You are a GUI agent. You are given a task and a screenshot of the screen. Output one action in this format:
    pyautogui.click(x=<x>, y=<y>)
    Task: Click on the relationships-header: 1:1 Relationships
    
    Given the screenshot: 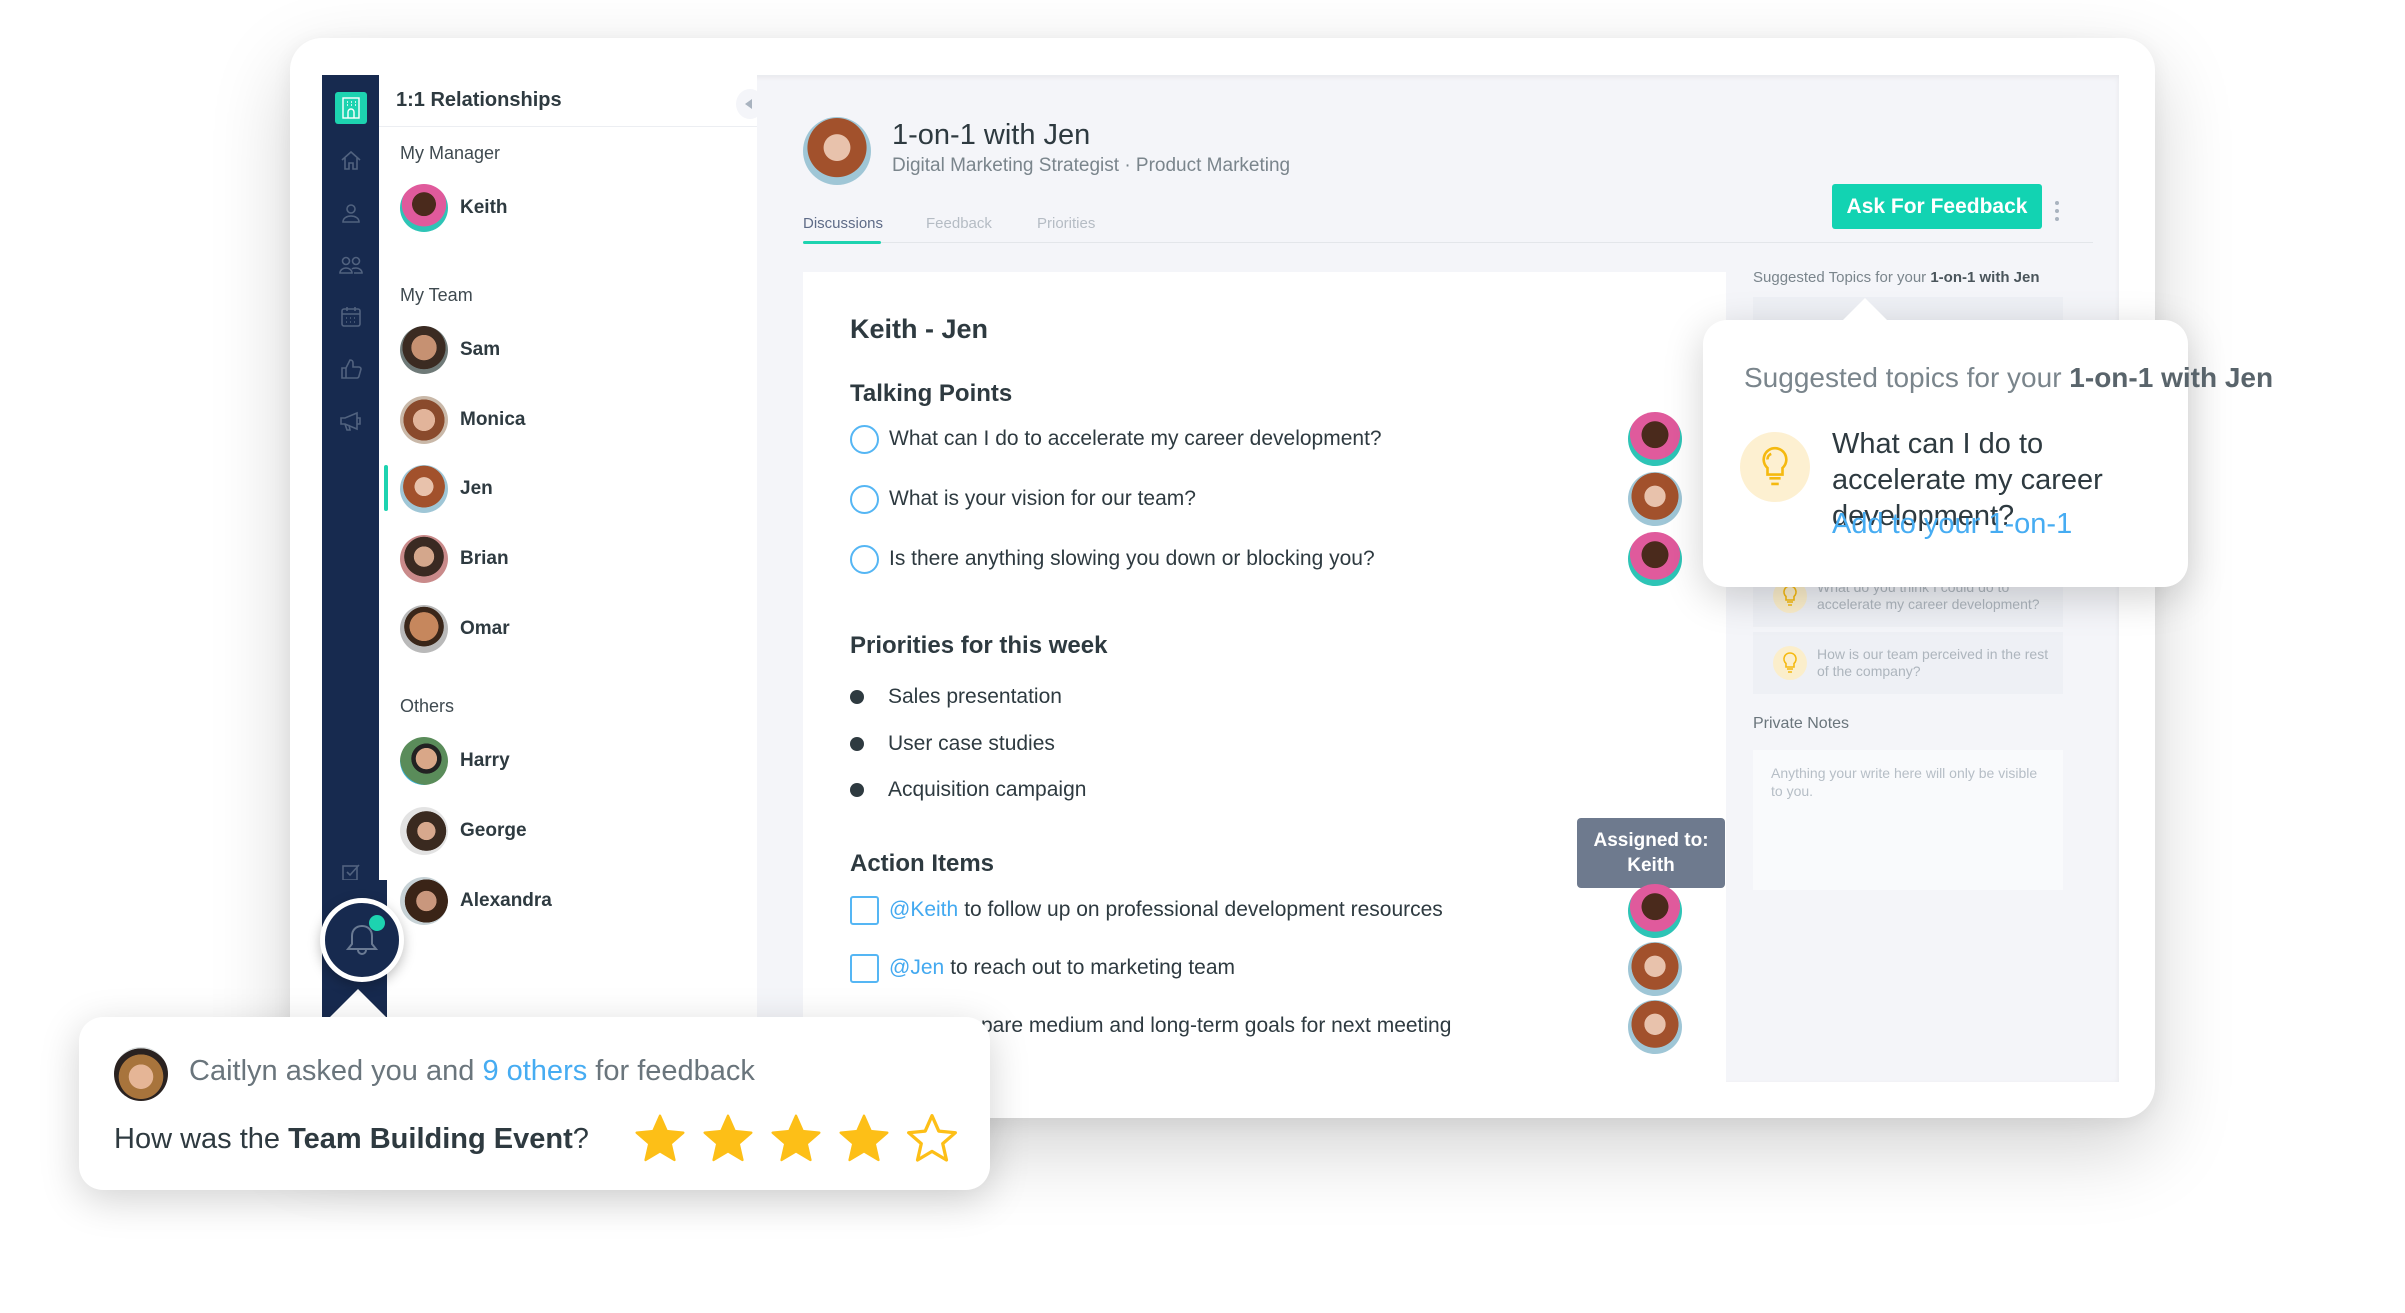 What is the action you would take?
    pyautogui.click(x=568, y=101)
    